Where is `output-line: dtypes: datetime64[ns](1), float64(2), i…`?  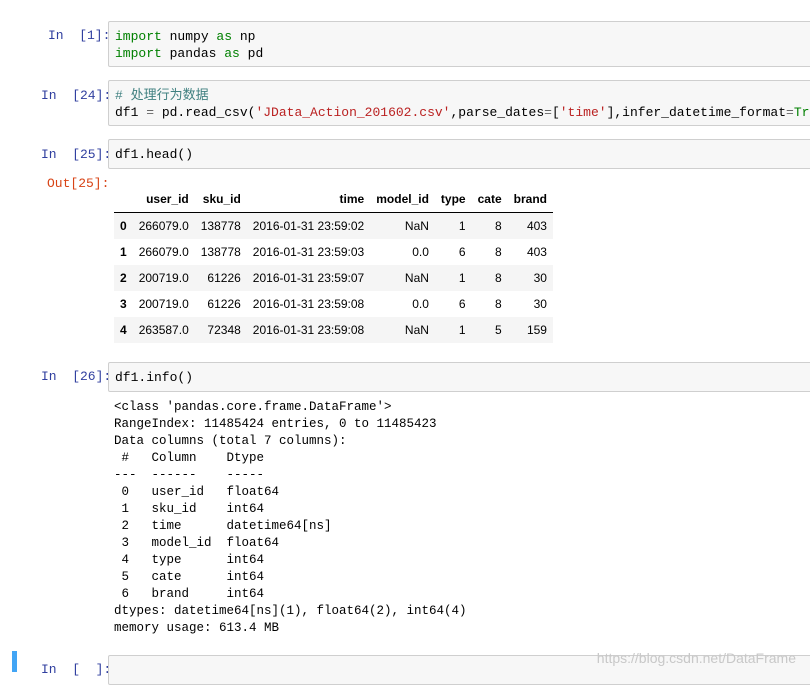 output-line: dtypes: datetime64[ns](1), float64(2), i… is located at coordinates (290, 611).